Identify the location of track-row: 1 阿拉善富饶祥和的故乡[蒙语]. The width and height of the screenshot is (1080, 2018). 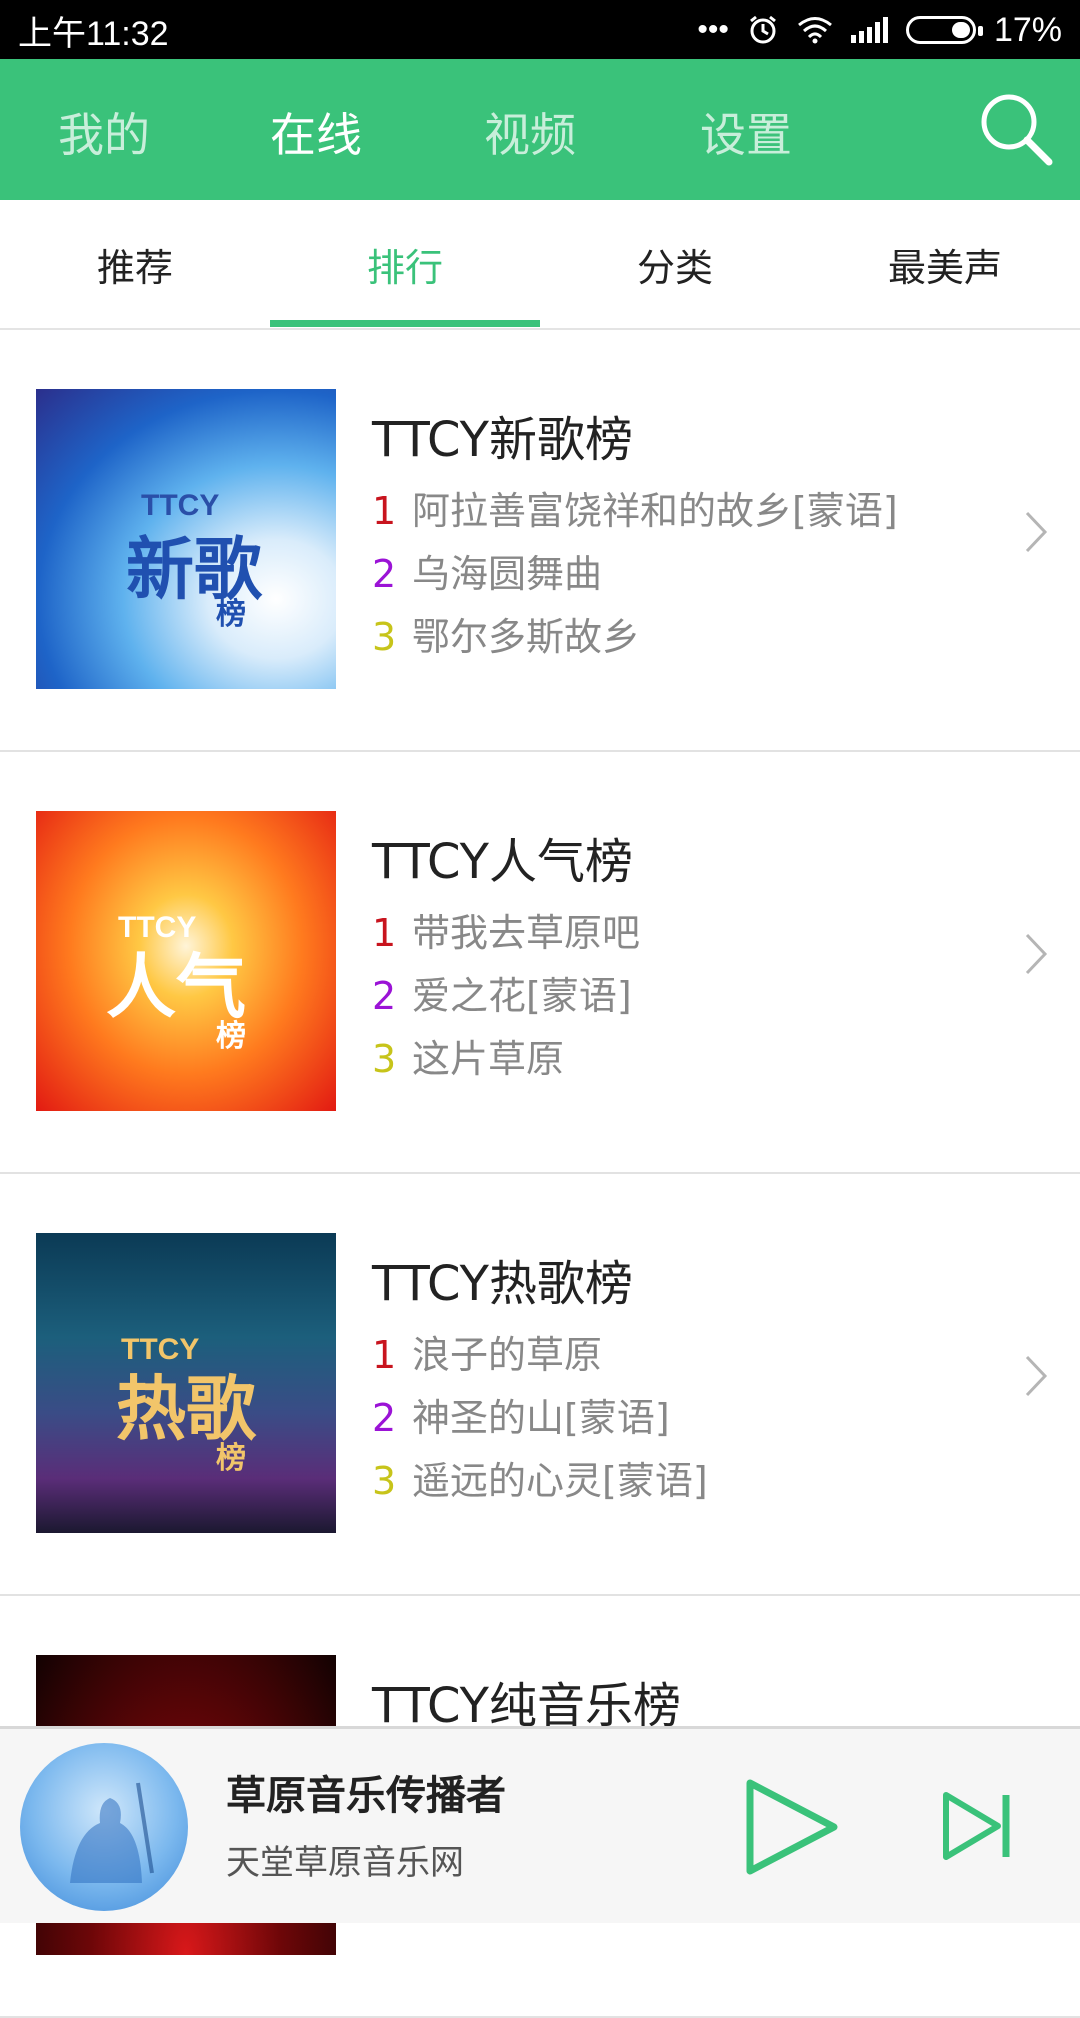
(635, 511).